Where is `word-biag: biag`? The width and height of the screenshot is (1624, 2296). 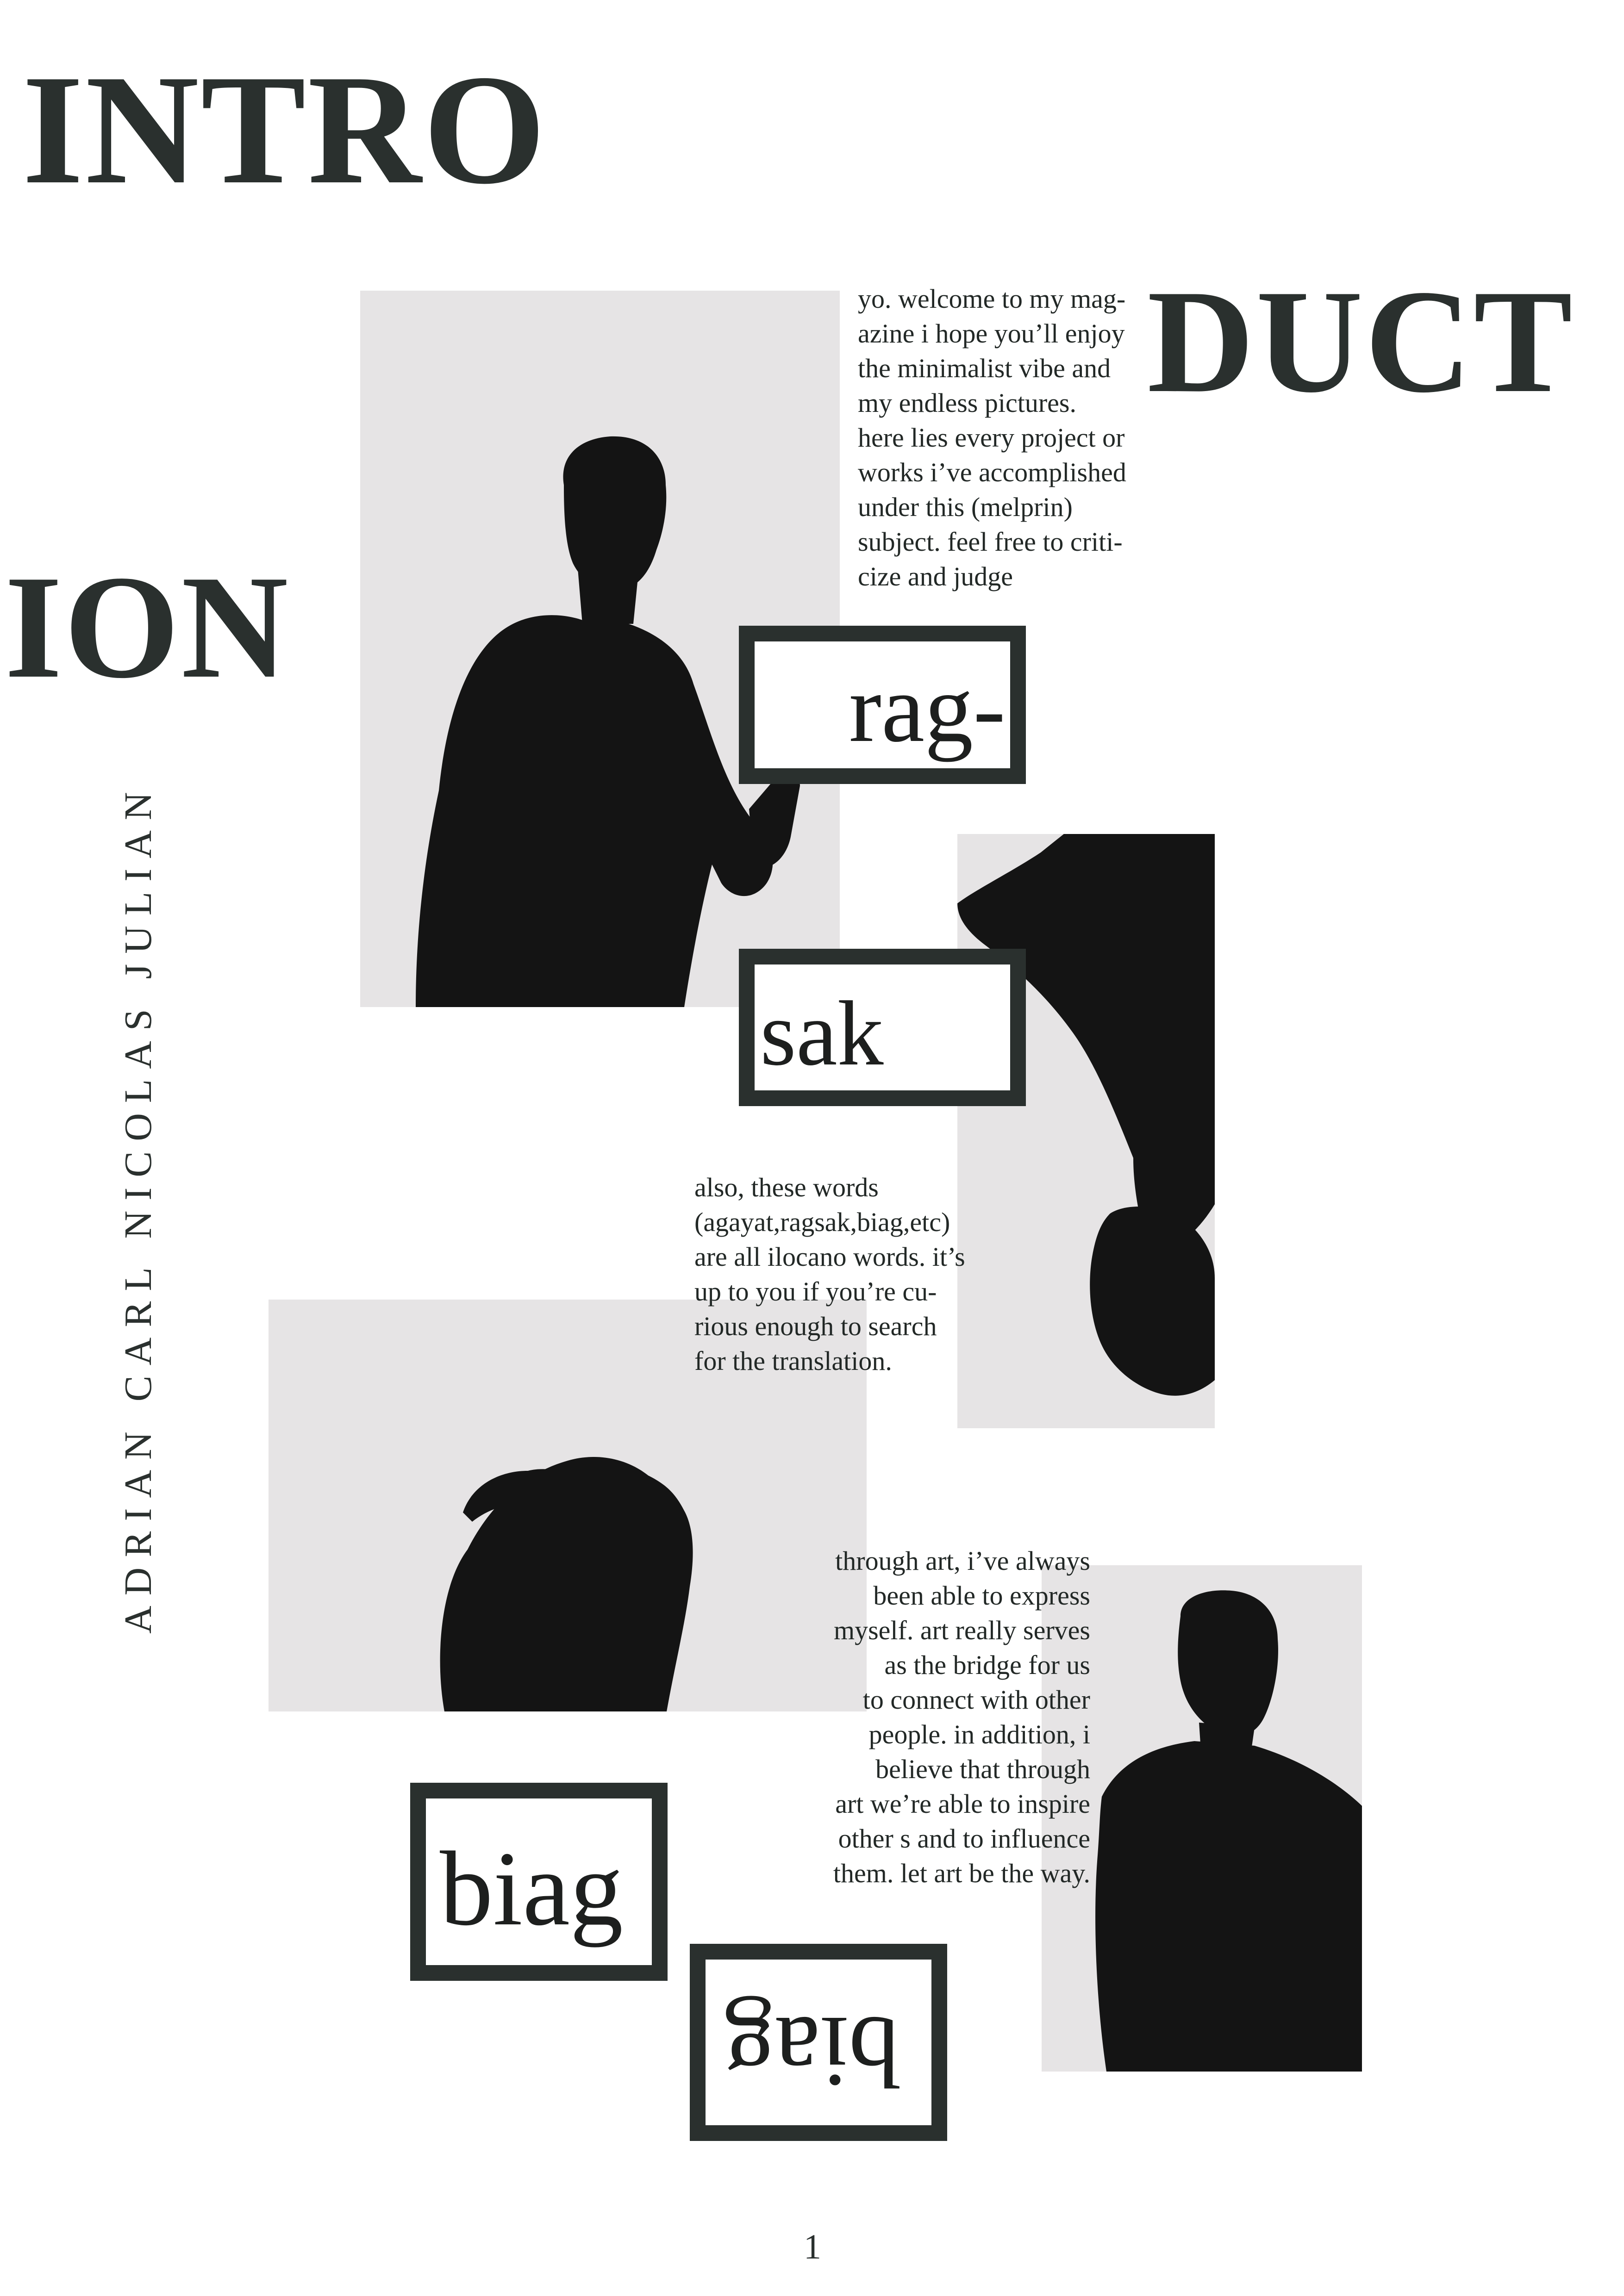 word-biag: biag is located at coordinates (531, 1888).